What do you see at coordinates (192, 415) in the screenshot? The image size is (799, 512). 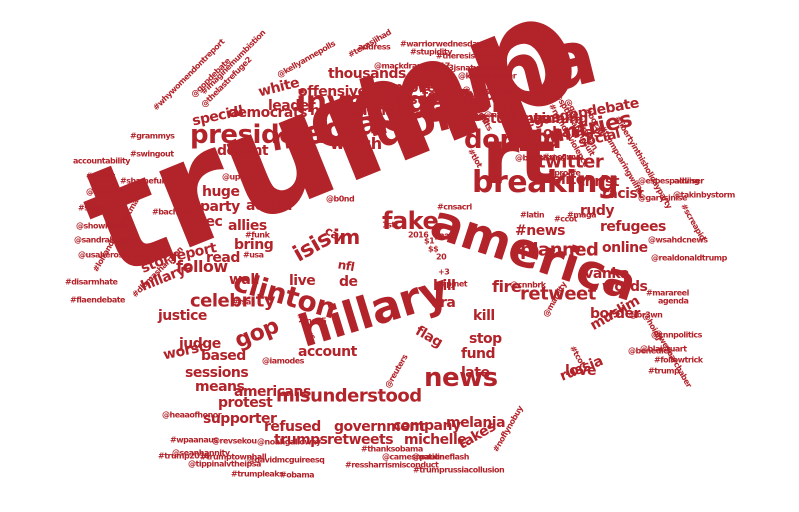 I see `cloud-word: @heaaofhonor` at bounding box center [192, 415].